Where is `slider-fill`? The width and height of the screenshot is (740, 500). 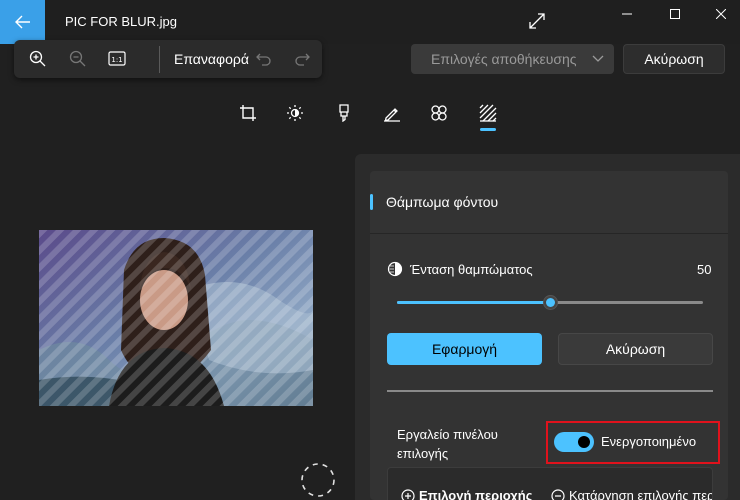
slider-fill is located at coordinates (473, 302).